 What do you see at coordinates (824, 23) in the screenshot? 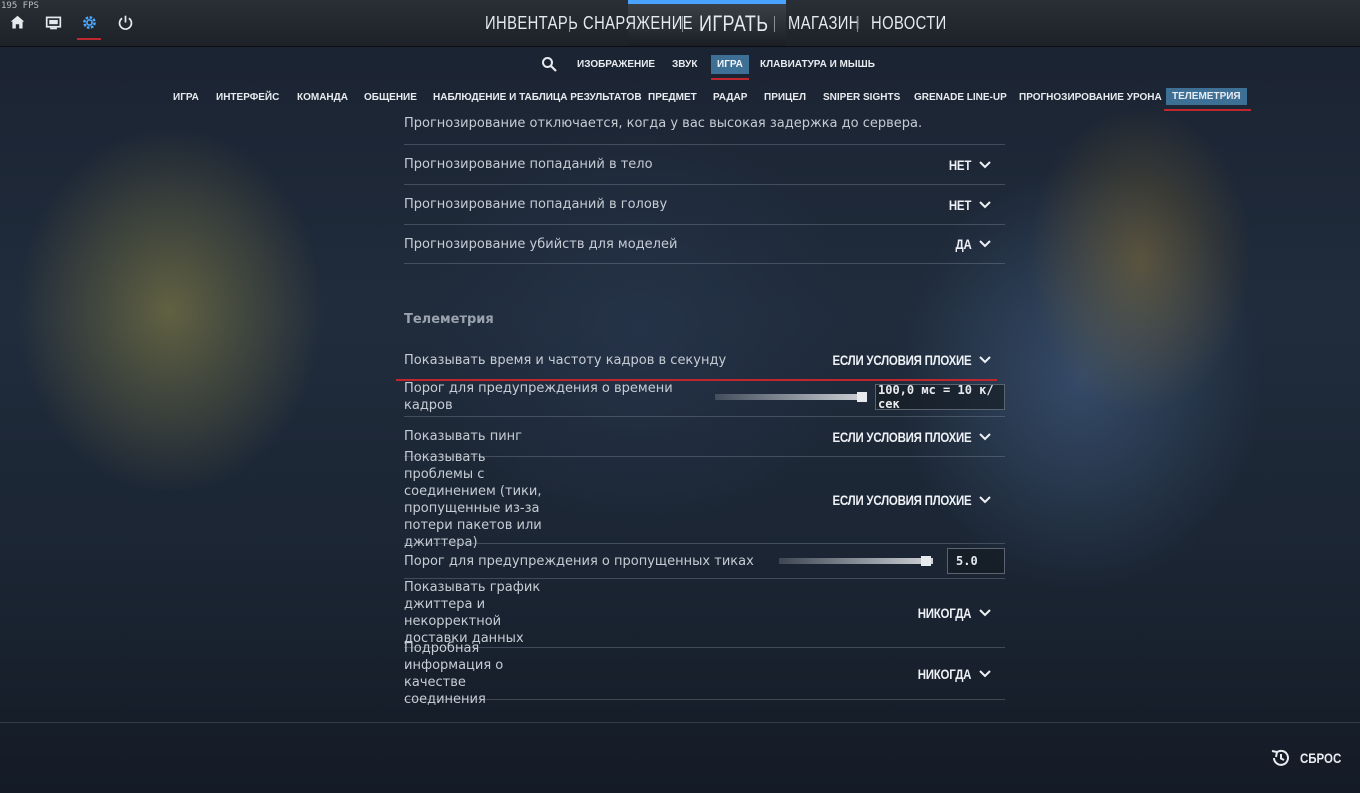
I see `nav-store: МАГАЗИН` at bounding box center [824, 23].